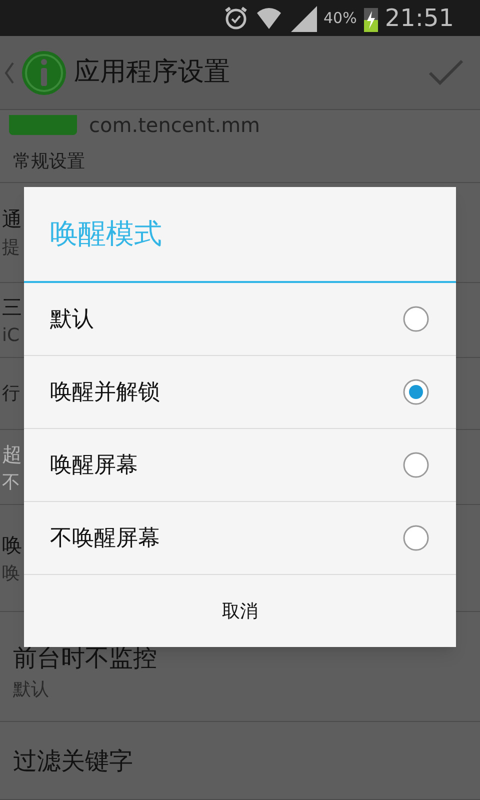  What do you see at coordinates (73, 761) in the screenshot?
I see `row-title: 过滤关键字` at bounding box center [73, 761].